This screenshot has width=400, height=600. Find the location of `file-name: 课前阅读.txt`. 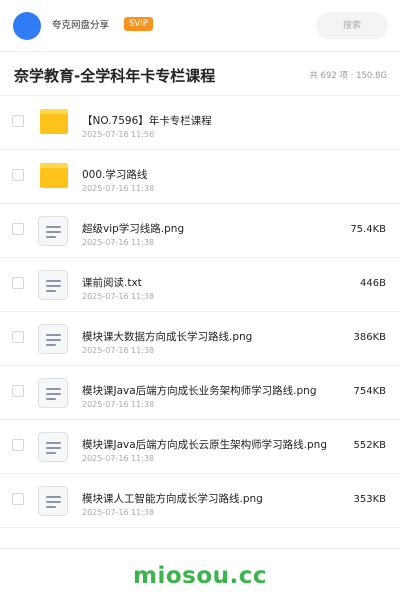

file-name: 课前阅读.txt is located at coordinates (112, 283).